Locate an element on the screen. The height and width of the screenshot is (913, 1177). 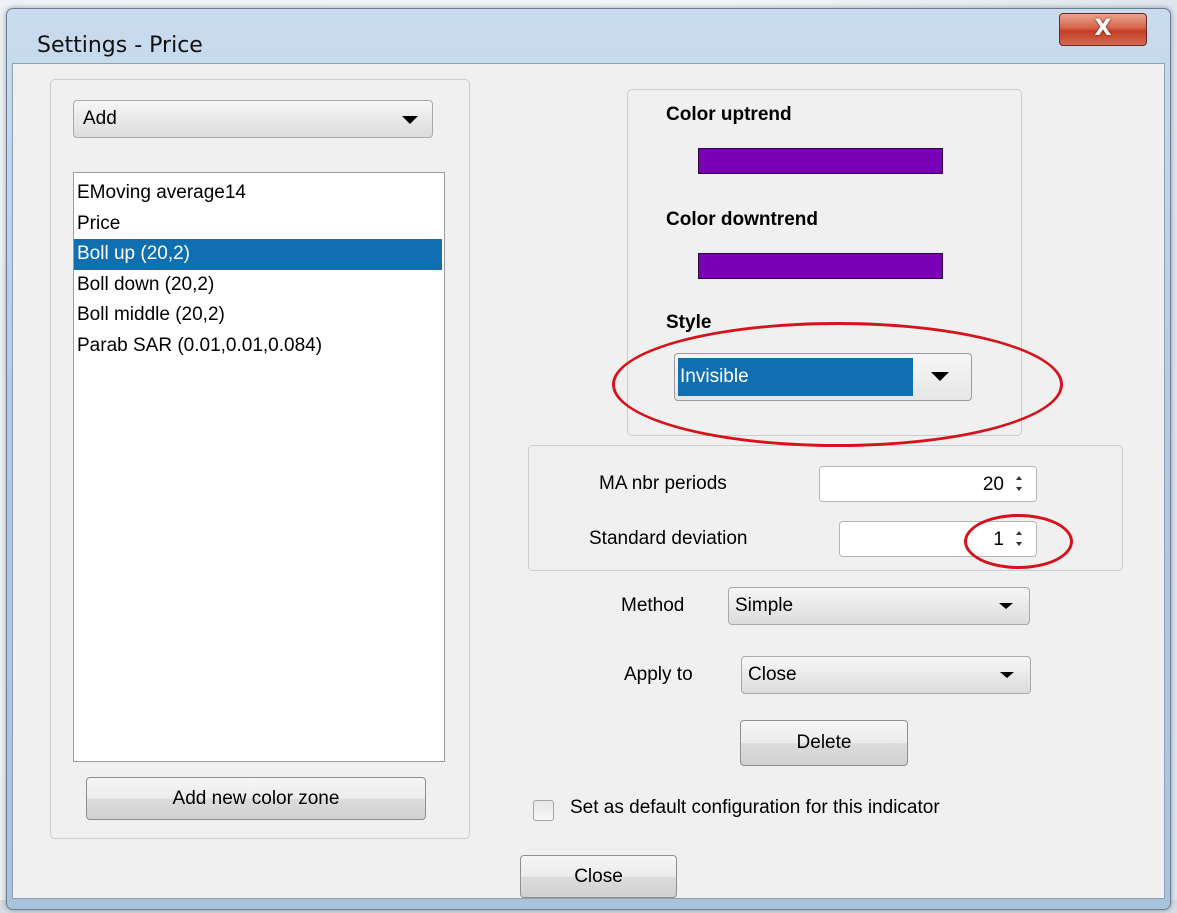
color-downtrend-swatch is located at coordinates (820, 266).